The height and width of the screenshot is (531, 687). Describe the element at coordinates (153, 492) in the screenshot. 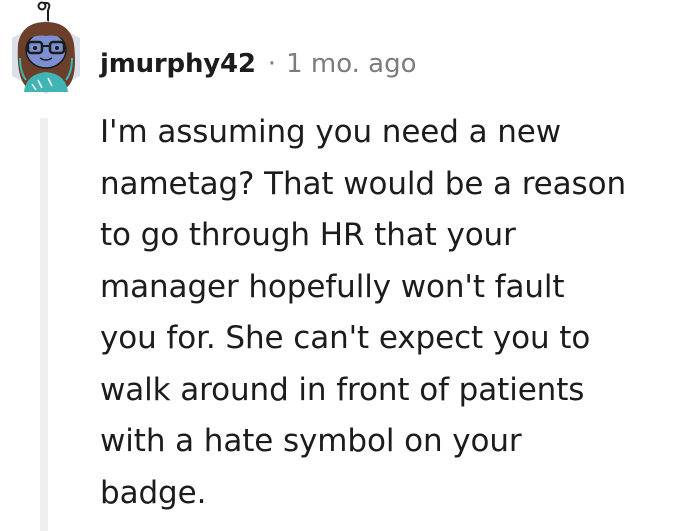

I see `comment-body-line: badge.` at that location.